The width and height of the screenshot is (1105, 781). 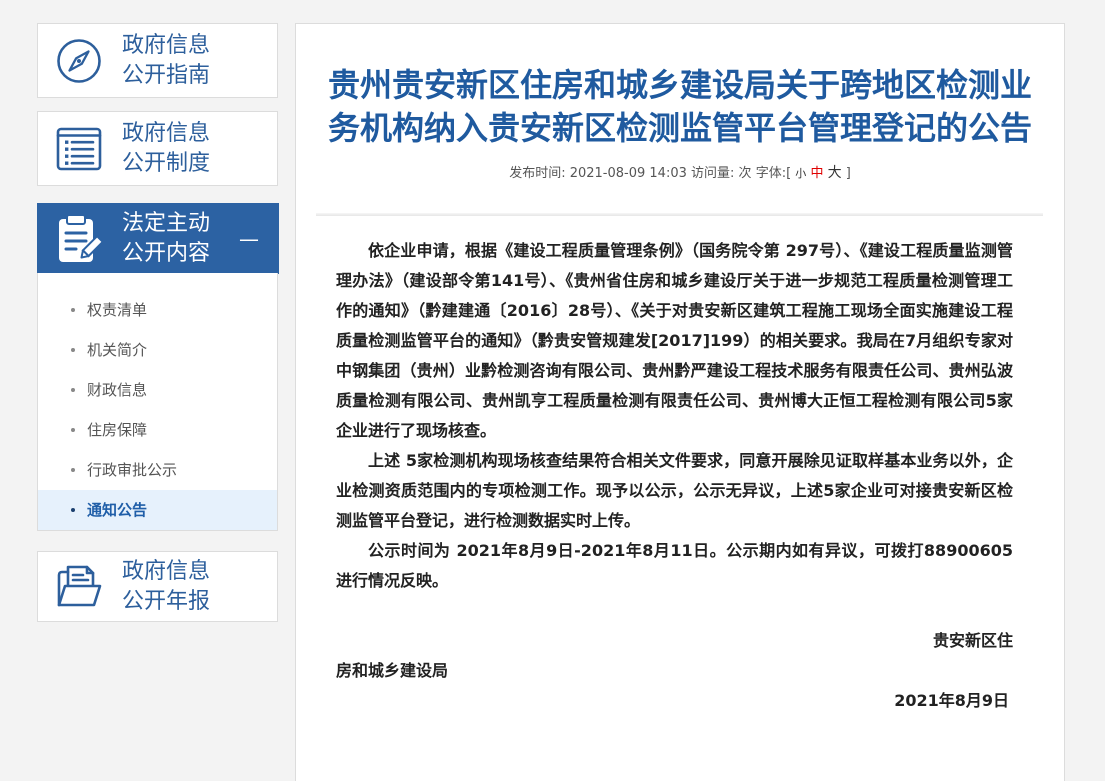 What do you see at coordinates (166, 239) in the screenshot?
I see `sidebar-active-label: 法定主动 公开内容` at bounding box center [166, 239].